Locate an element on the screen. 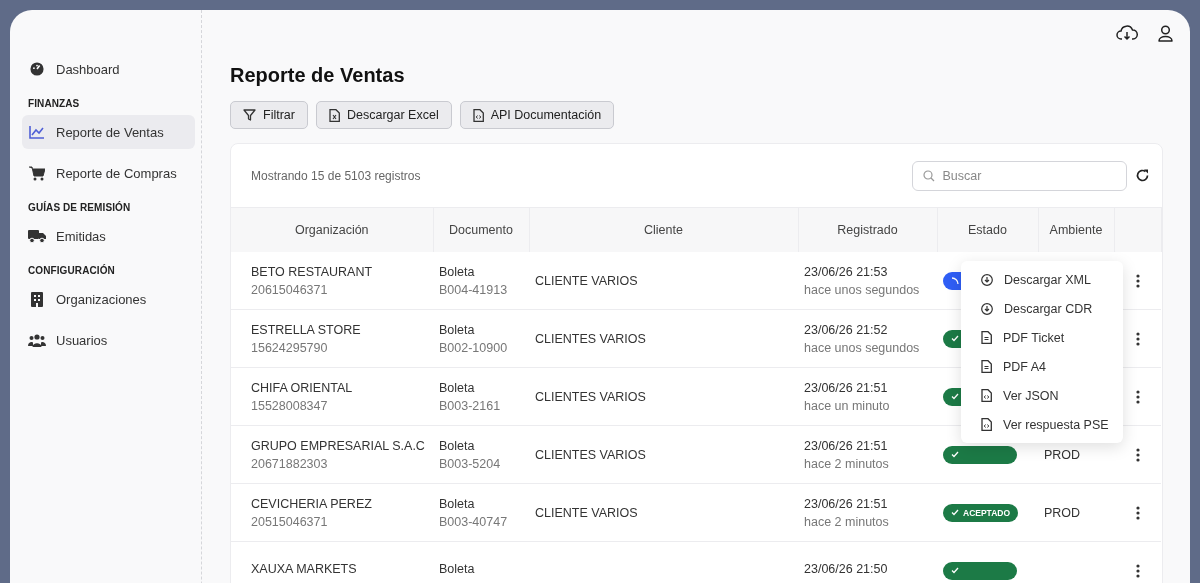 This screenshot has width=1200, height=583. search-field: Buscar is located at coordinates (1019, 175).